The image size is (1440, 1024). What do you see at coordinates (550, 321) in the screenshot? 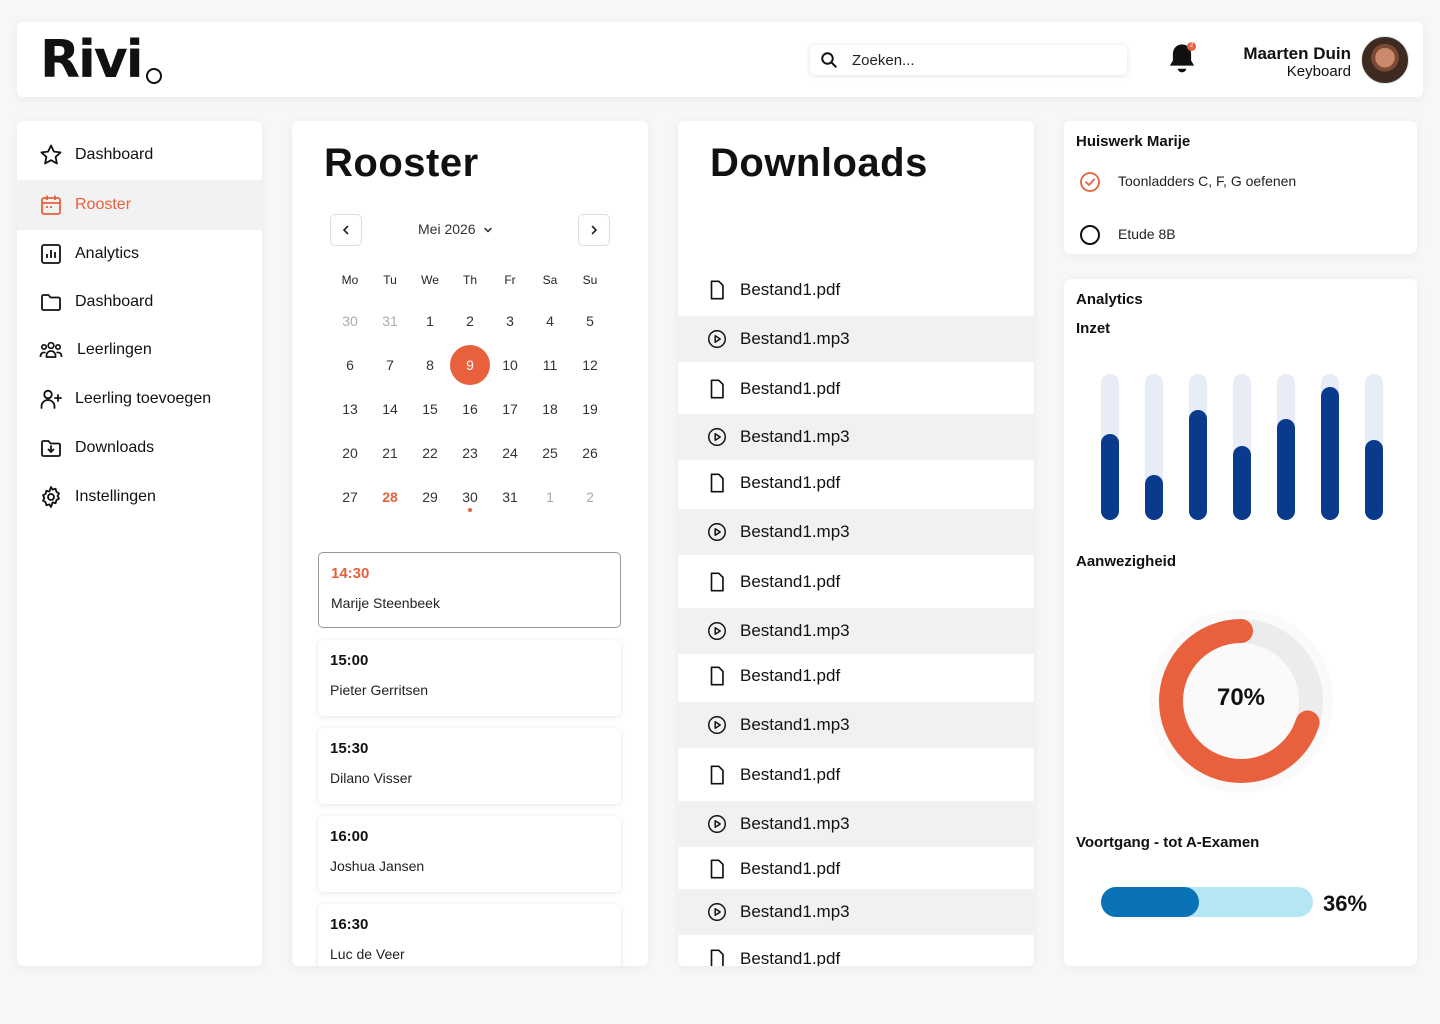
I see `calendar-day: 4` at bounding box center [550, 321].